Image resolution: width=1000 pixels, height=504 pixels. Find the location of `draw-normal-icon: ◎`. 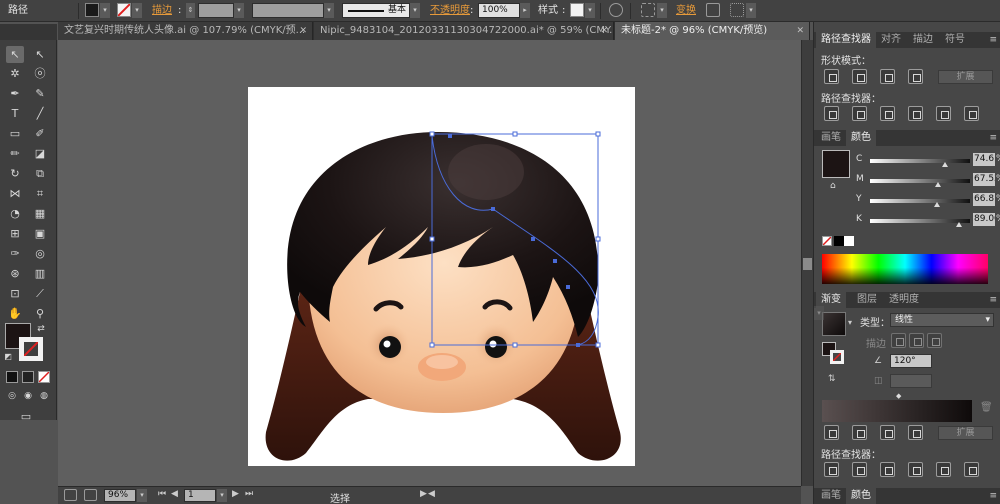

draw-normal-icon: ◎ is located at coordinates (12, 396).